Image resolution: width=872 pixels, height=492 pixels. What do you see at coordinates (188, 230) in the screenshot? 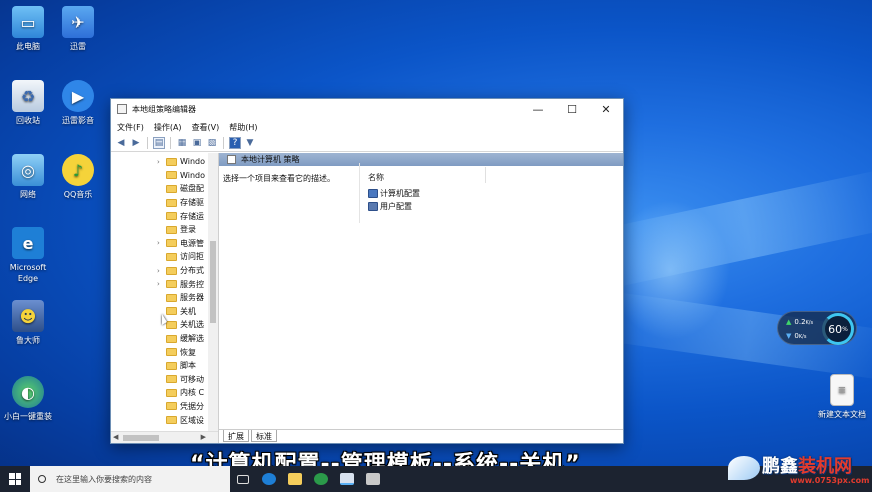
I see `tree-item-label: 登录` at bounding box center [188, 230].